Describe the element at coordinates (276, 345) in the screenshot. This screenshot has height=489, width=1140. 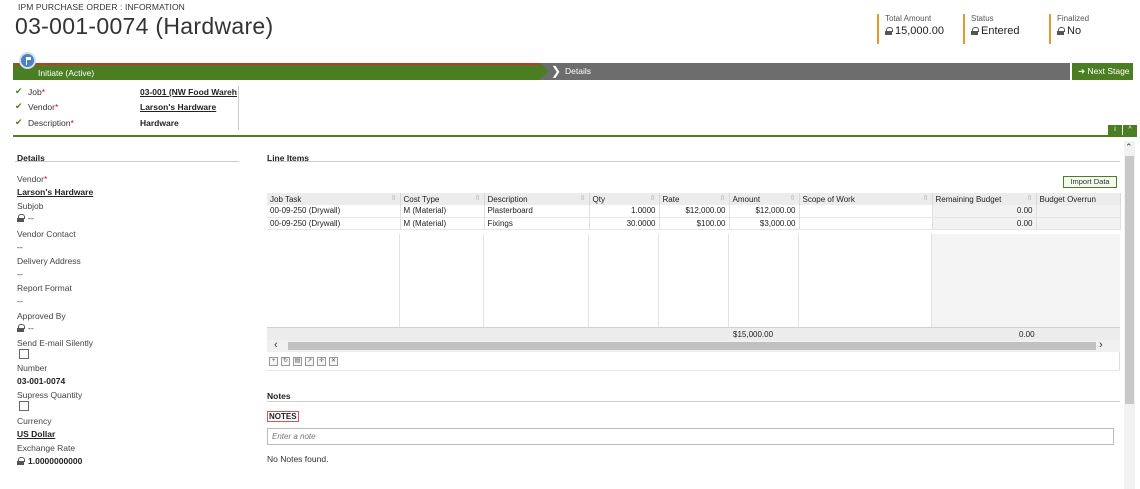
I see `scroll-left-icon: ‹` at that location.